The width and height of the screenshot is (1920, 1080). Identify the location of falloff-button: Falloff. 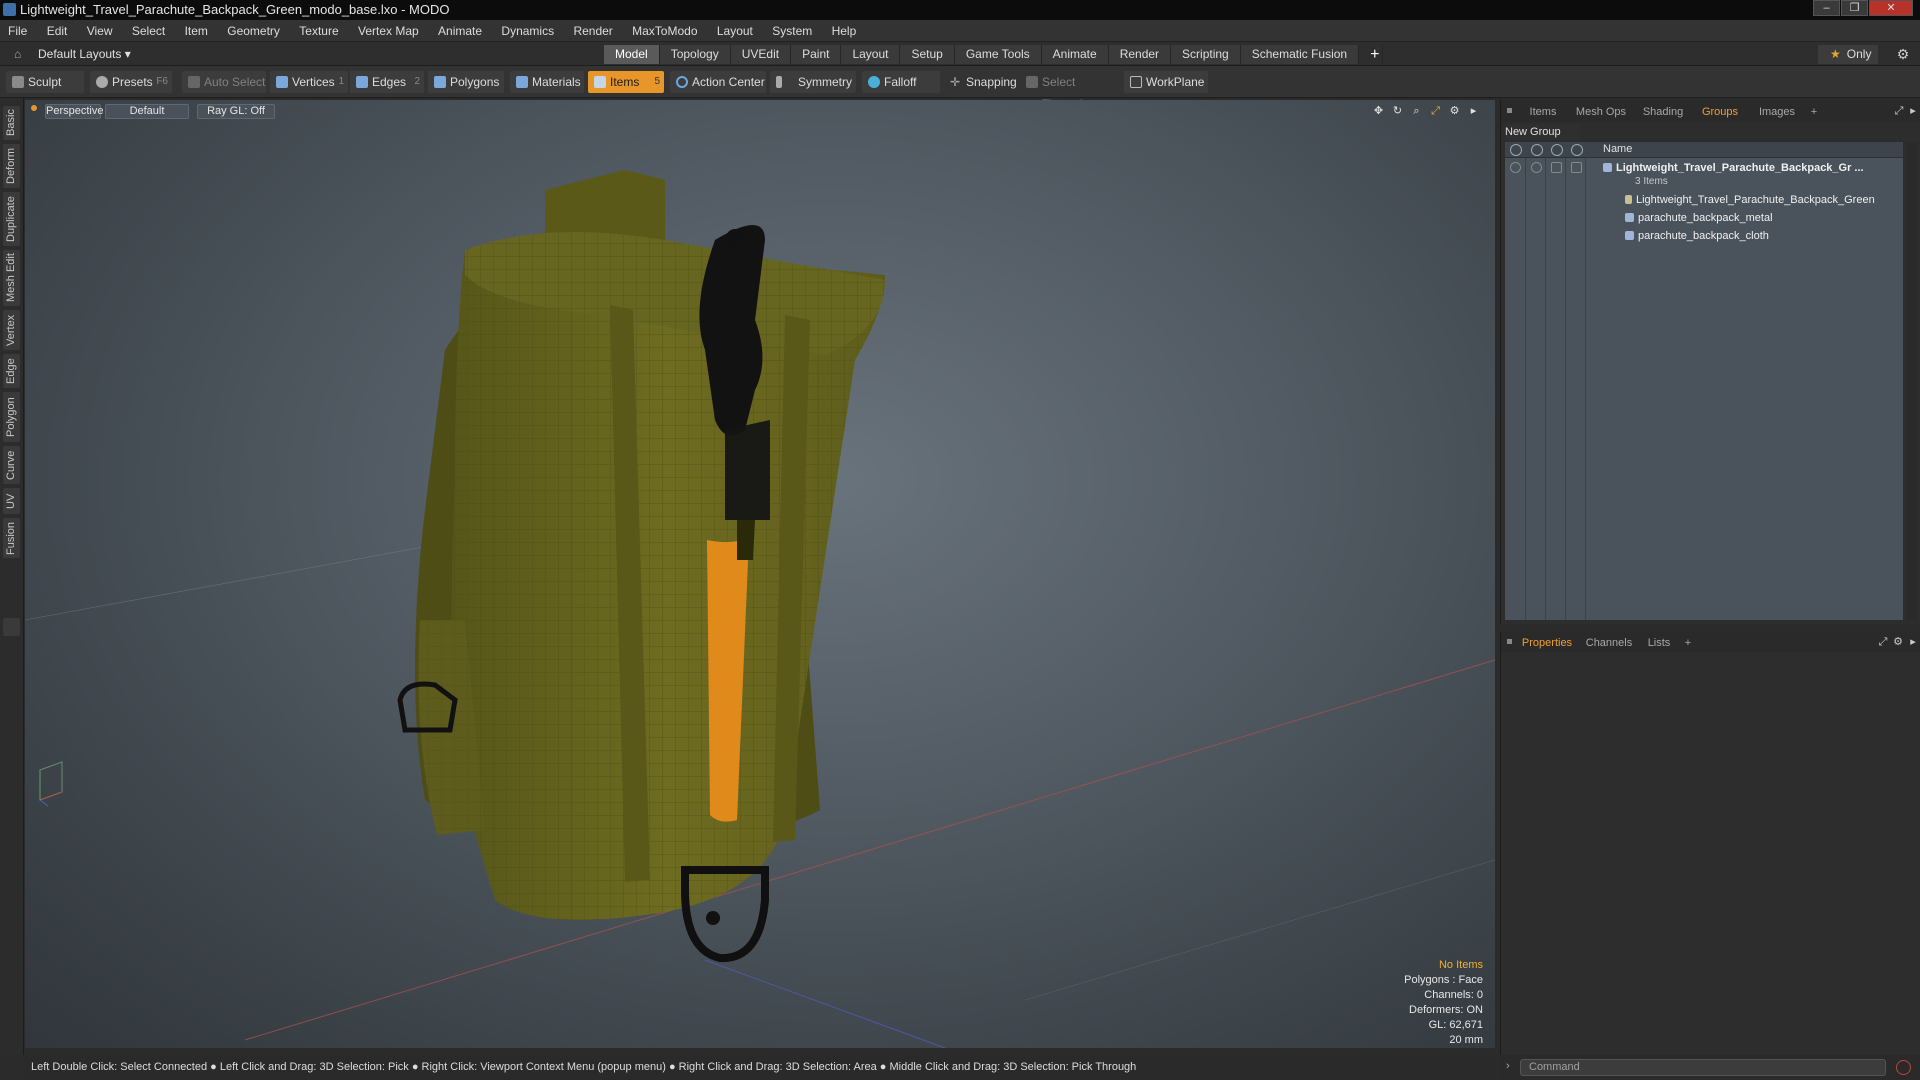
(901, 82).